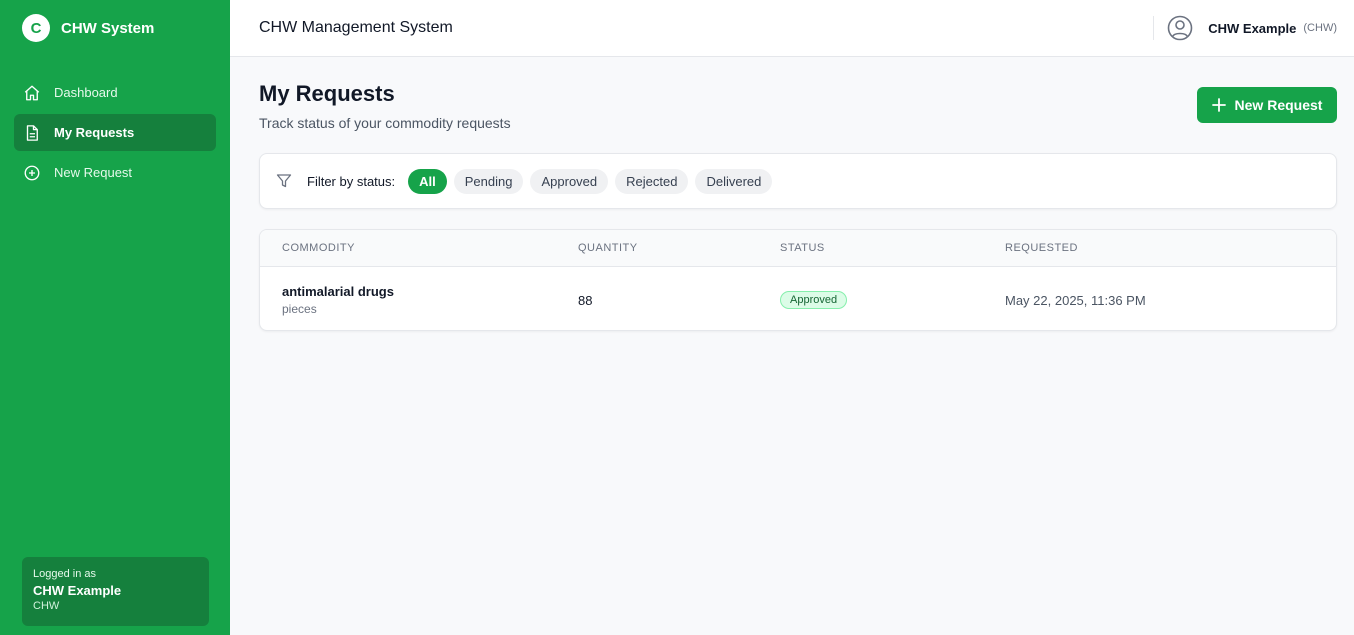 This screenshot has width=1354, height=635. I want to click on new-request-label: New Request, so click(1278, 105).